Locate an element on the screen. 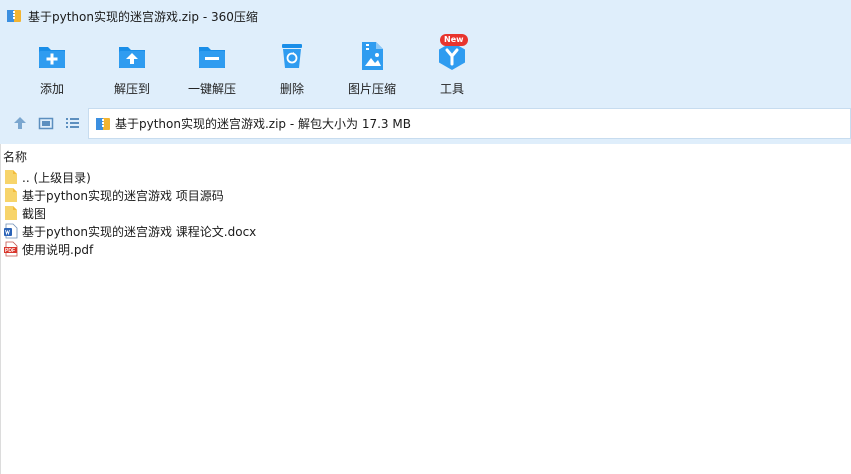 This screenshot has height=474, width=851. file-name: 基于python实现的迷宫游戏 课程论文.docx is located at coordinates (139, 231).